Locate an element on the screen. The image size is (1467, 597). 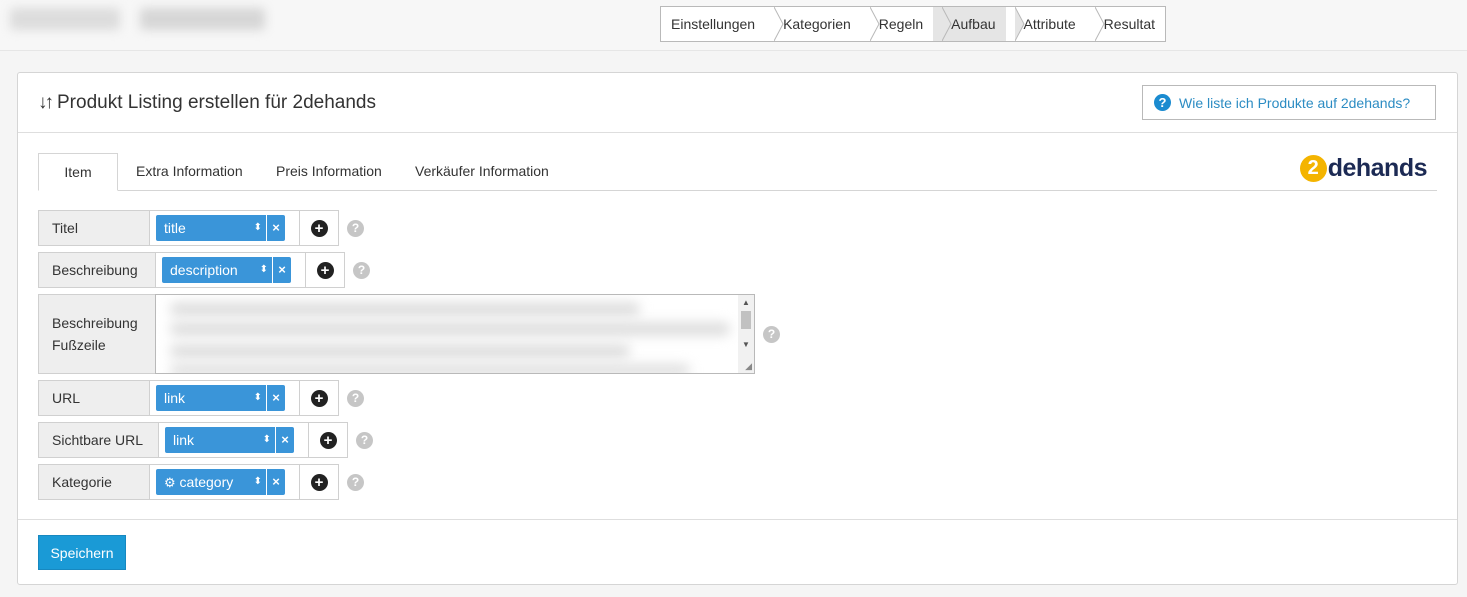
scroll-up-icon: ▲ is located at coordinates (746, 302).